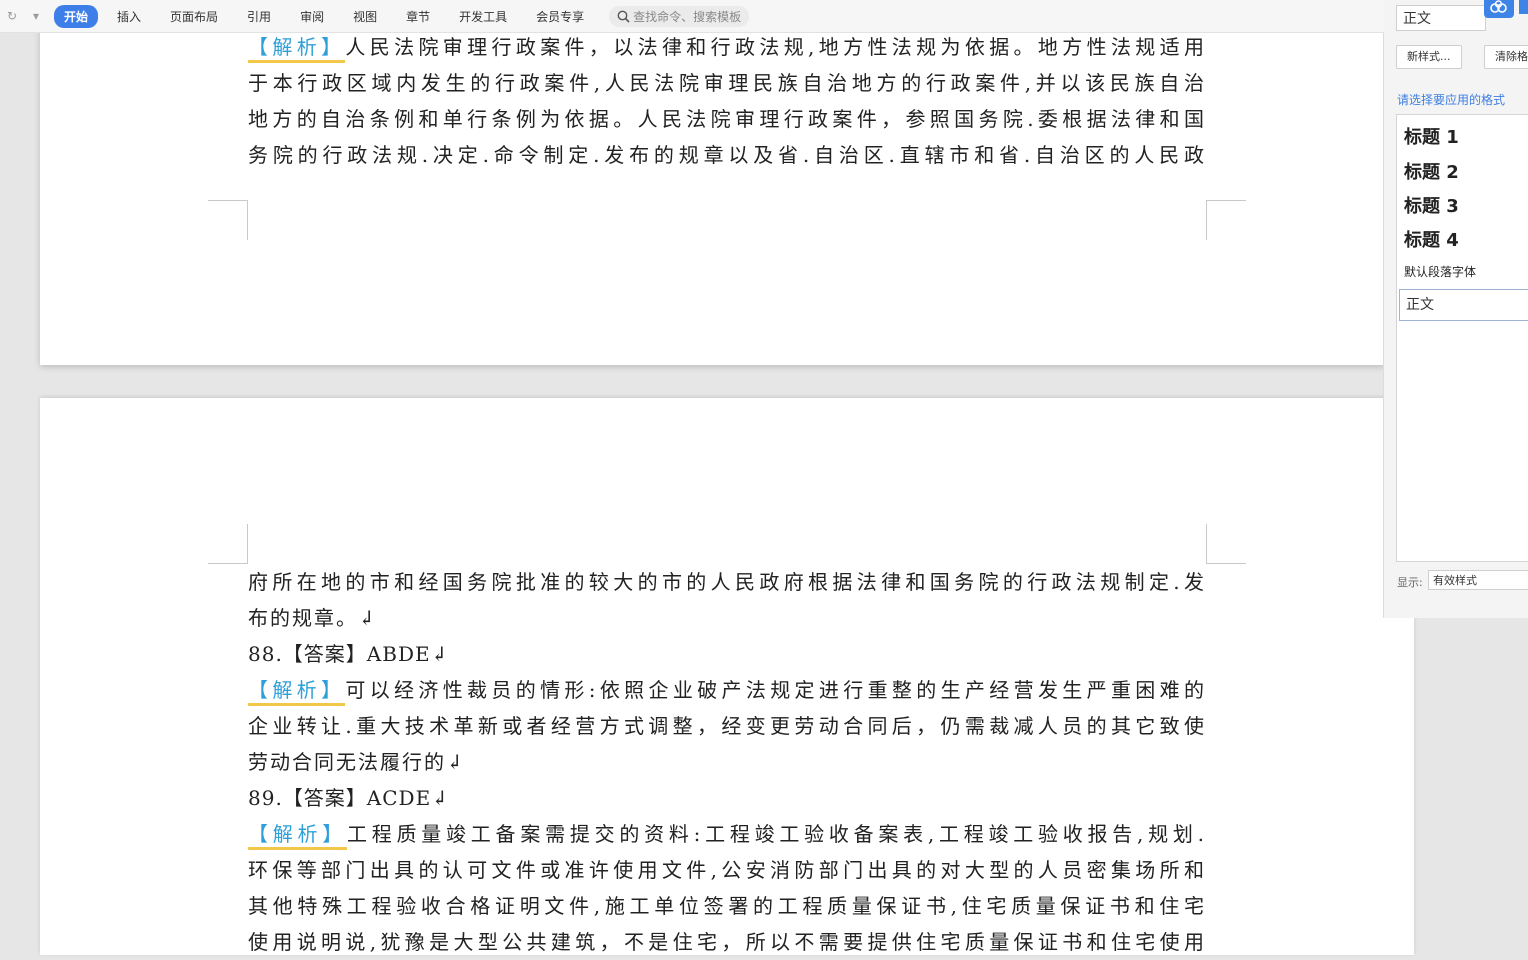 Image resolution: width=1528 pixels, height=960 pixels. What do you see at coordinates (1431, 205) in the screenshot?
I see `style-heading-3: 标题 3` at bounding box center [1431, 205].